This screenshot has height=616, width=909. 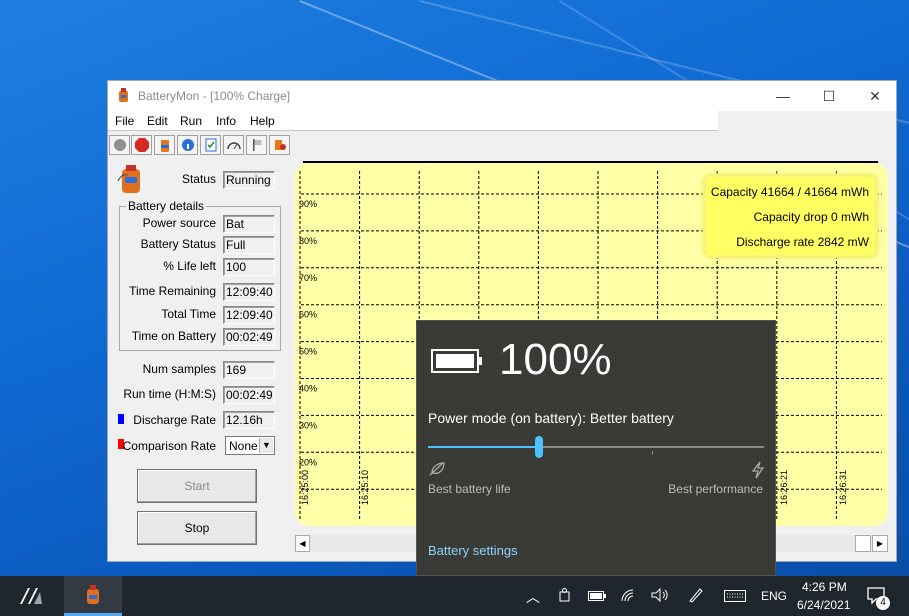 I want to click on clock-time: 4:26 PM, so click(x=824, y=587).